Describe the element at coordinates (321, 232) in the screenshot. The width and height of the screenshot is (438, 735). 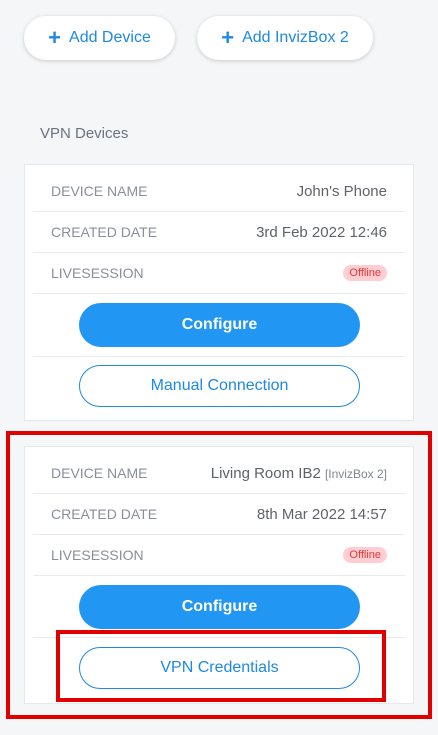
I see `created-date-value: 3rd Feb 2022 12:46` at that location.